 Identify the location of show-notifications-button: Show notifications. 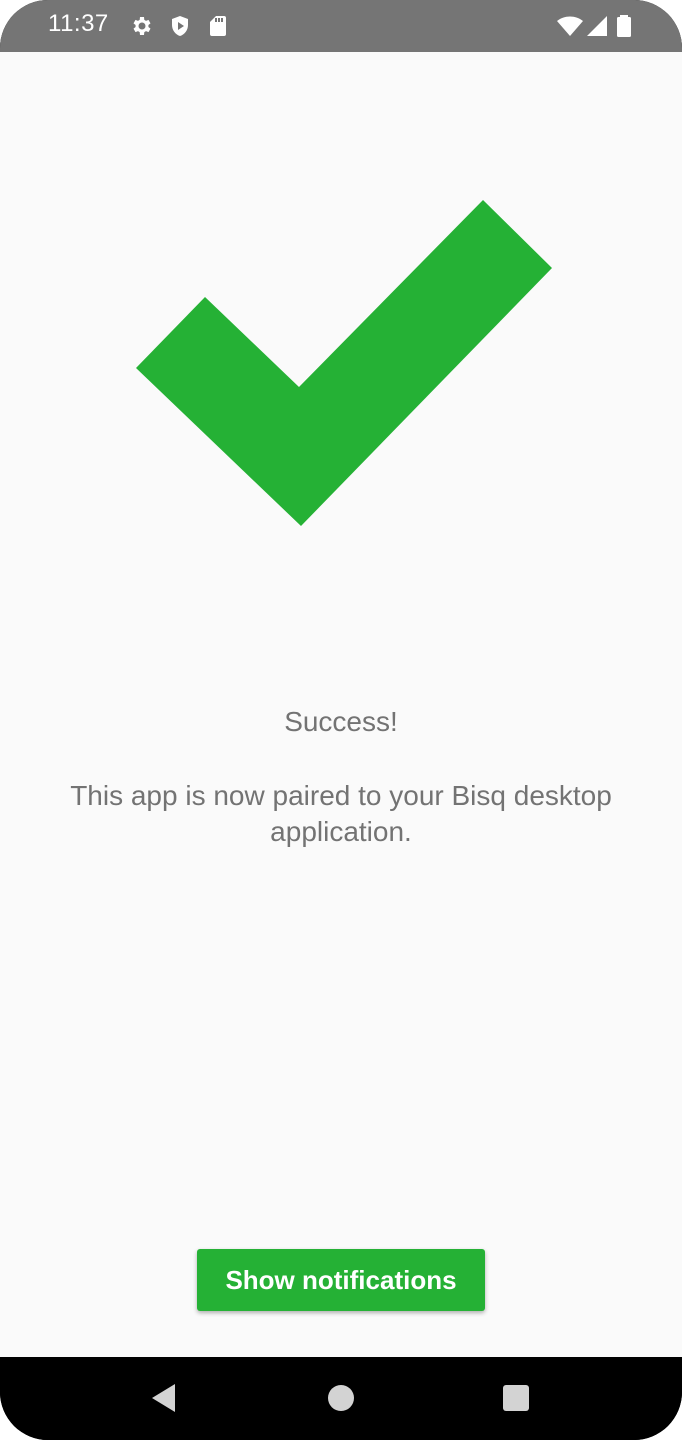
(341, 1280).